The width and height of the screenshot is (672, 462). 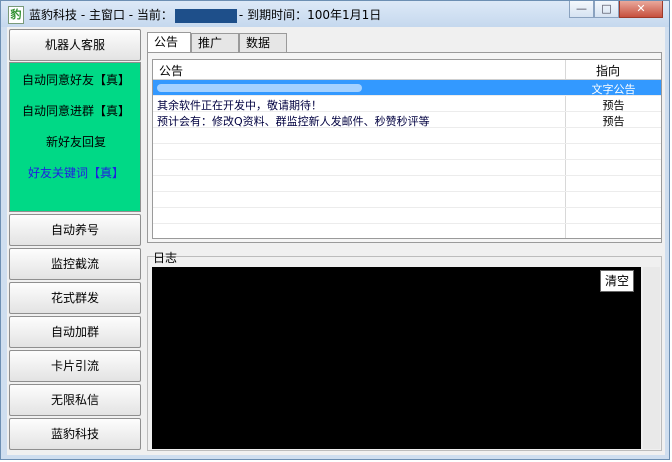 What do you see at coordinates (75, 264) in the screenshot?
I see `monitor-intercept-button: 监控截流` at bounding box center [75, 264].